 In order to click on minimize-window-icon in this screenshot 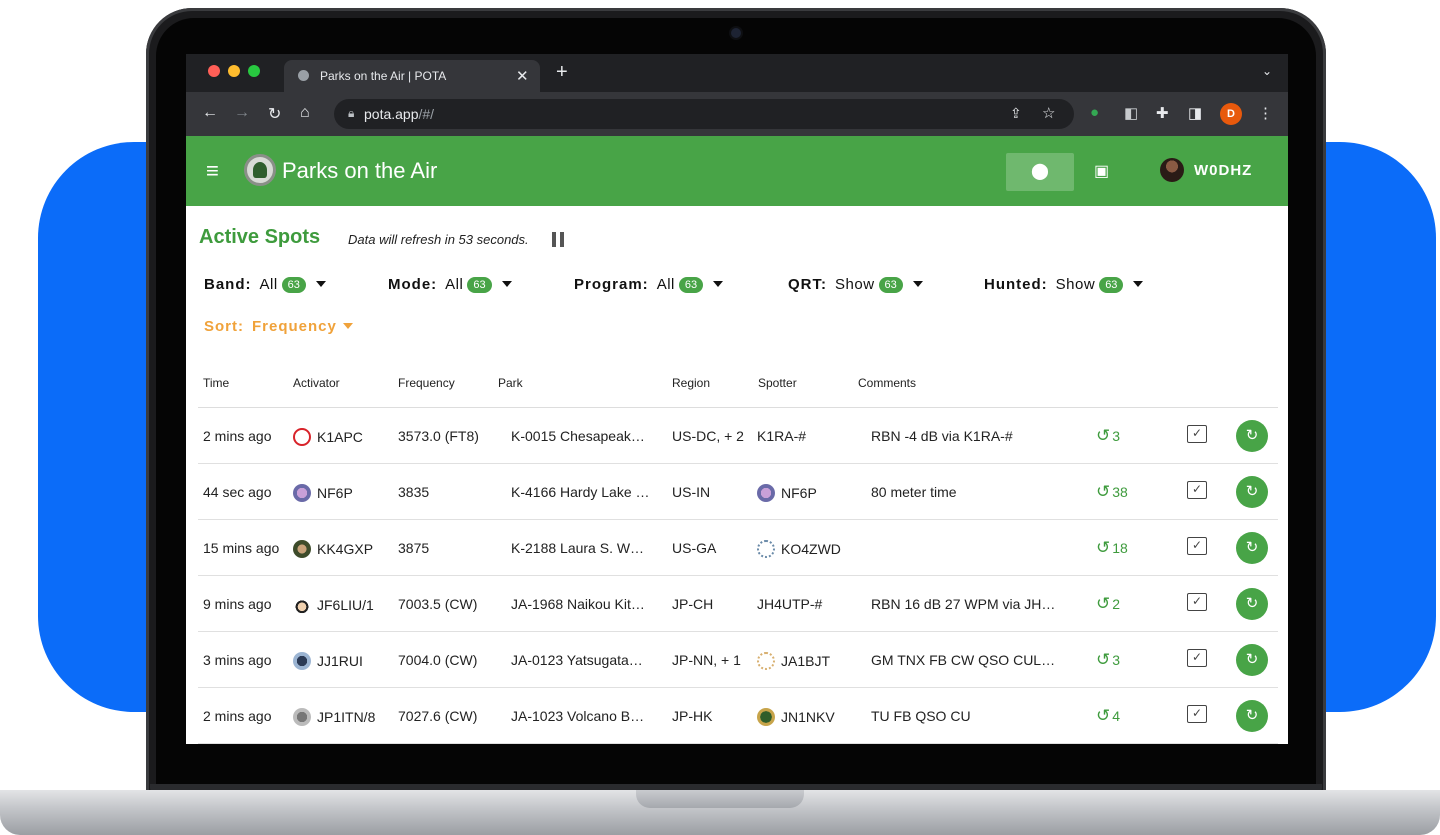, I will do `click(234, 71)`.